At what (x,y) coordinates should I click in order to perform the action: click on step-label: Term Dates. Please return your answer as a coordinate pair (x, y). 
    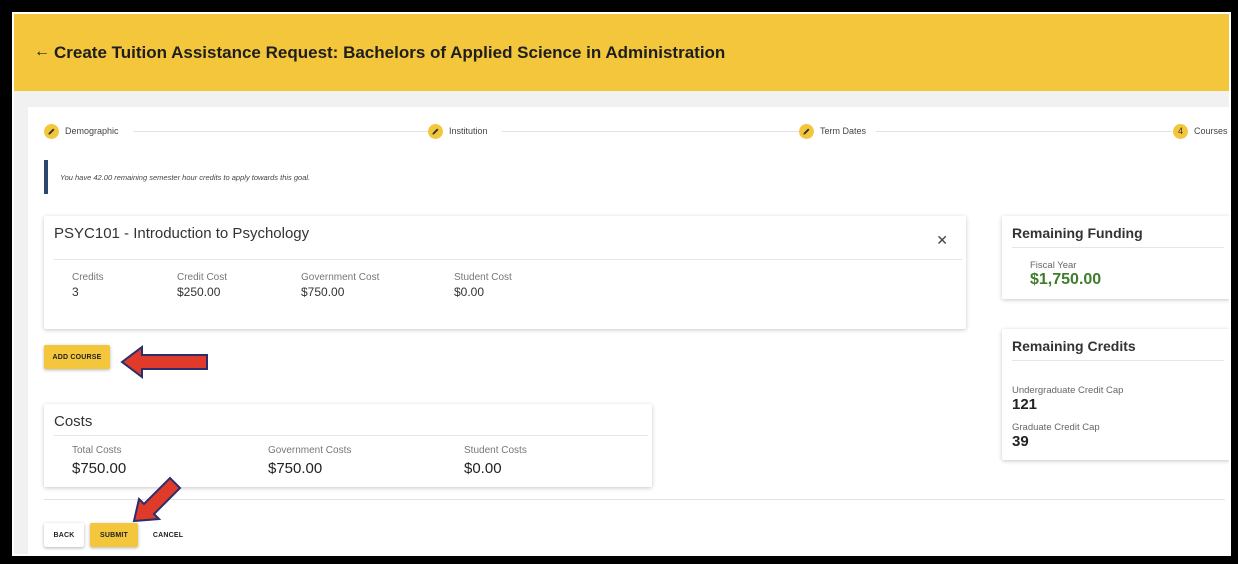
    Looking at the image, I should click on (843, 131).